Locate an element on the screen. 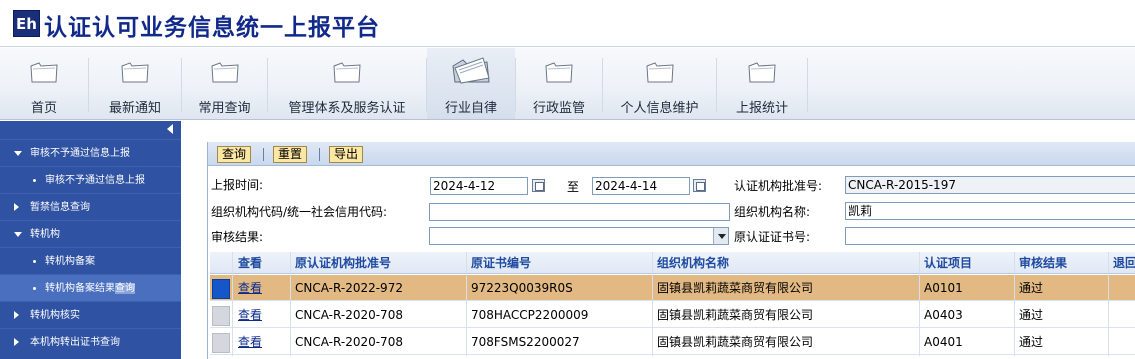  nav-item-admin-supervision: 行政监管 is located at coordinates (559, 83).